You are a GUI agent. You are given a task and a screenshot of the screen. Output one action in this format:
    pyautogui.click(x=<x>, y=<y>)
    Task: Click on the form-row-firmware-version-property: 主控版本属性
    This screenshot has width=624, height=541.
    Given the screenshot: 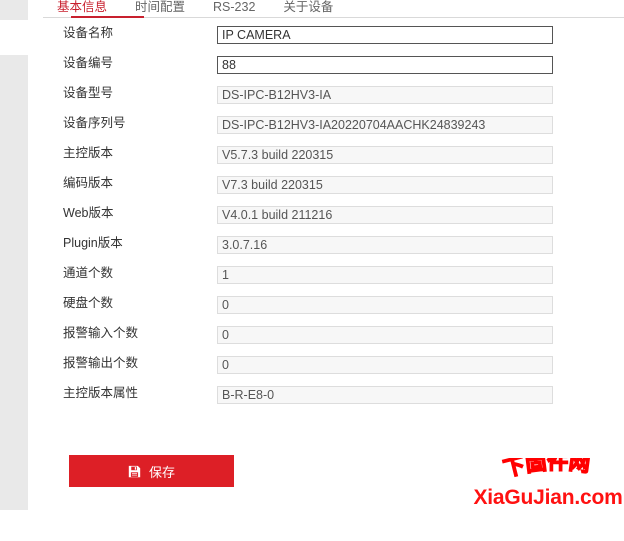 What is the action you would take?
    pyautogui.click(x=312, y=393)
    